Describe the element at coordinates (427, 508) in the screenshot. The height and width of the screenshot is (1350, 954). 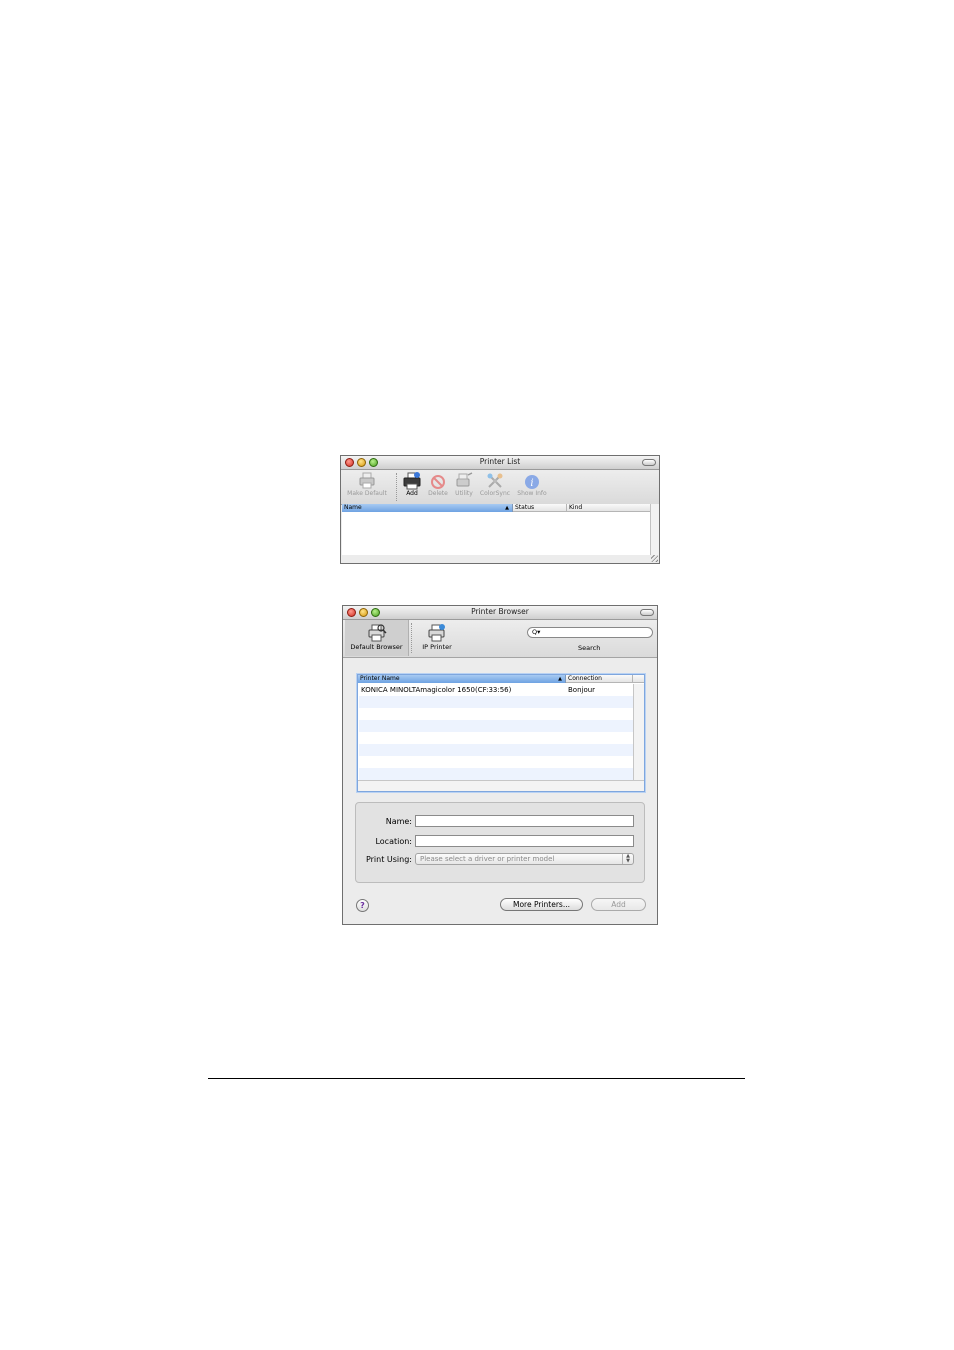
I see `column-header-name: Name ▲` at that location.